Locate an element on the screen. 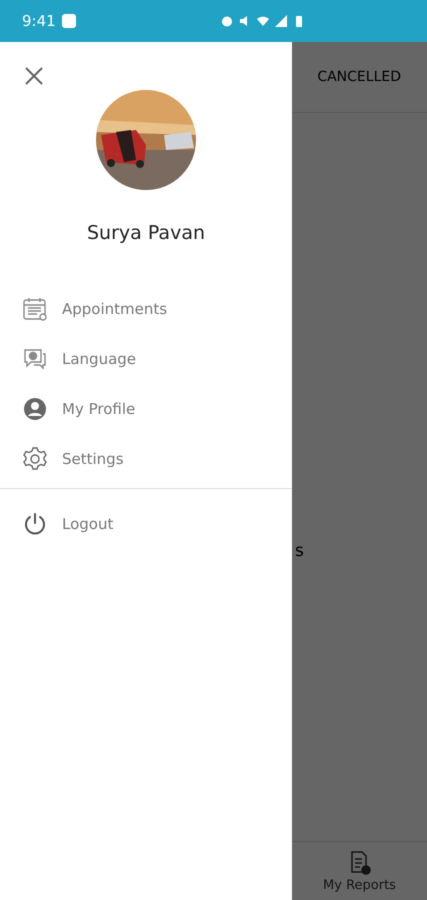  menu-item: My Profile is located at coordinates (146, 409).